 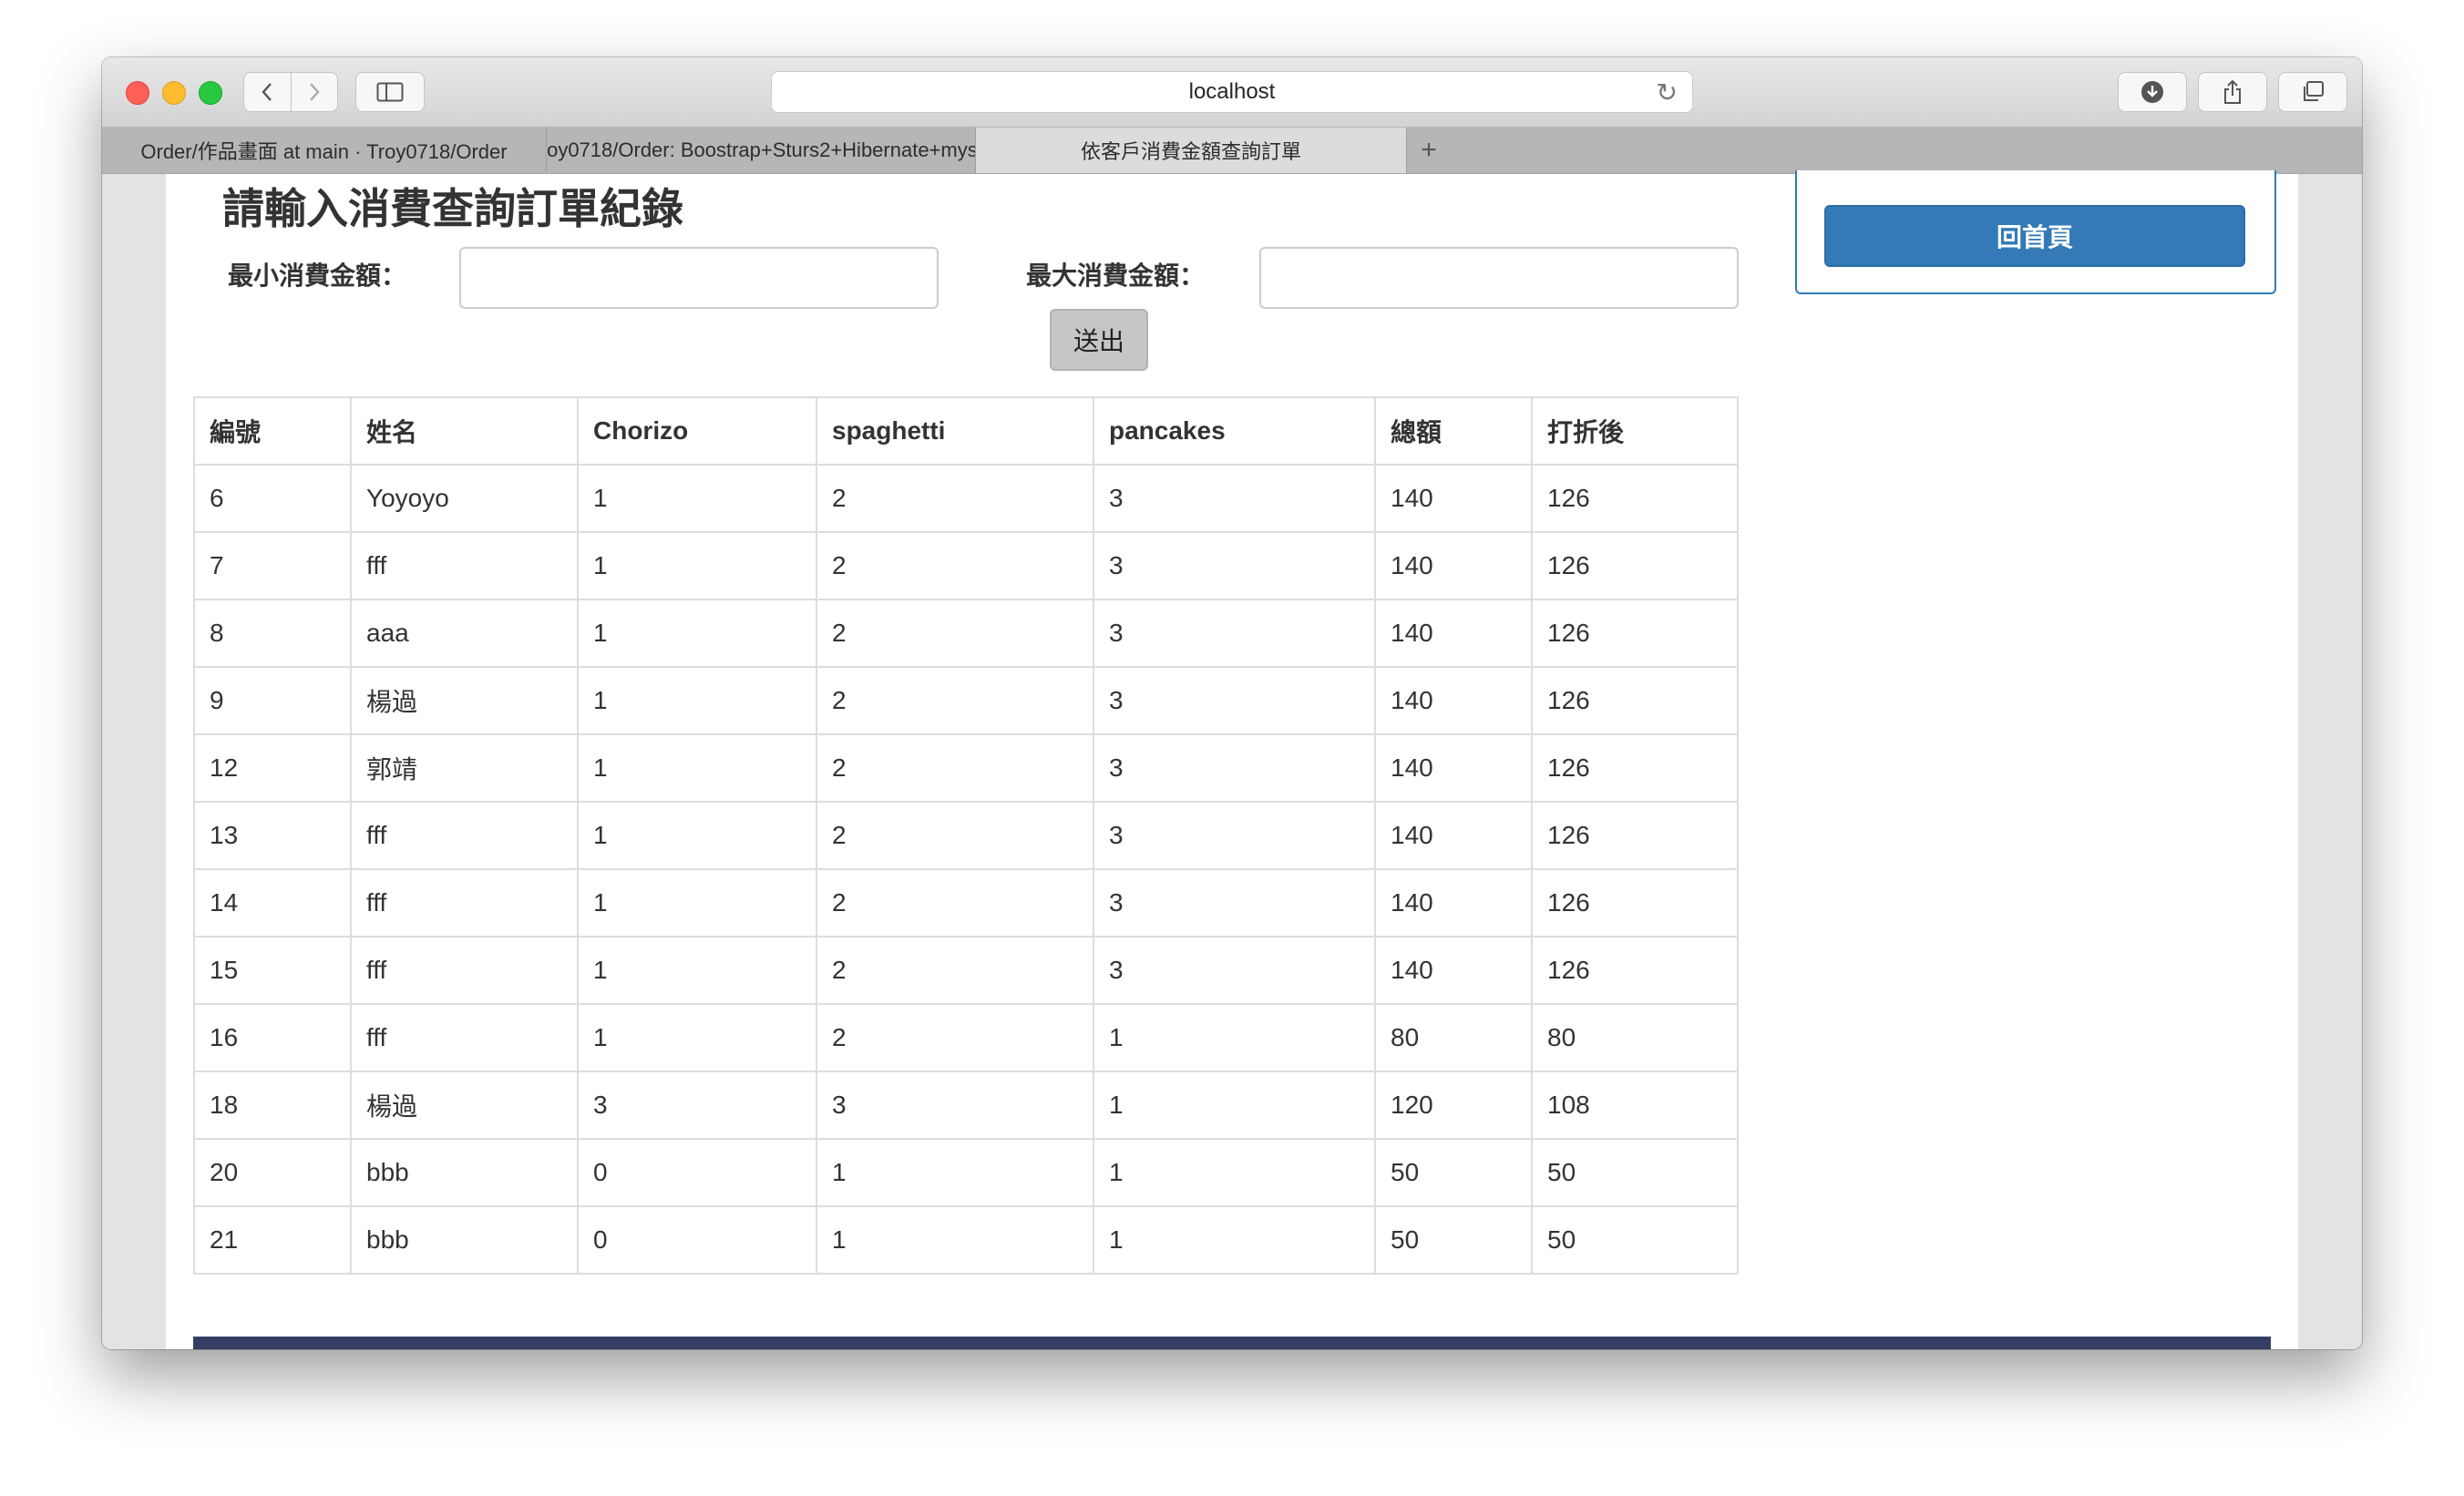 I want to click on cell-discounted: 80, so click(x=1635, y=1037).